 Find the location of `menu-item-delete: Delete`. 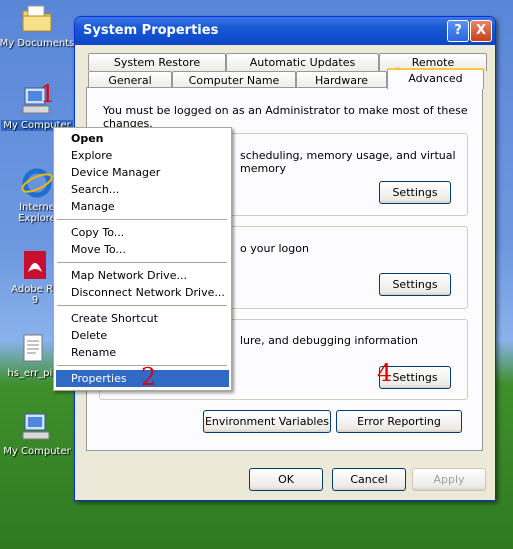

menu-item-delete: Delete is located at coordinates (142, 335).